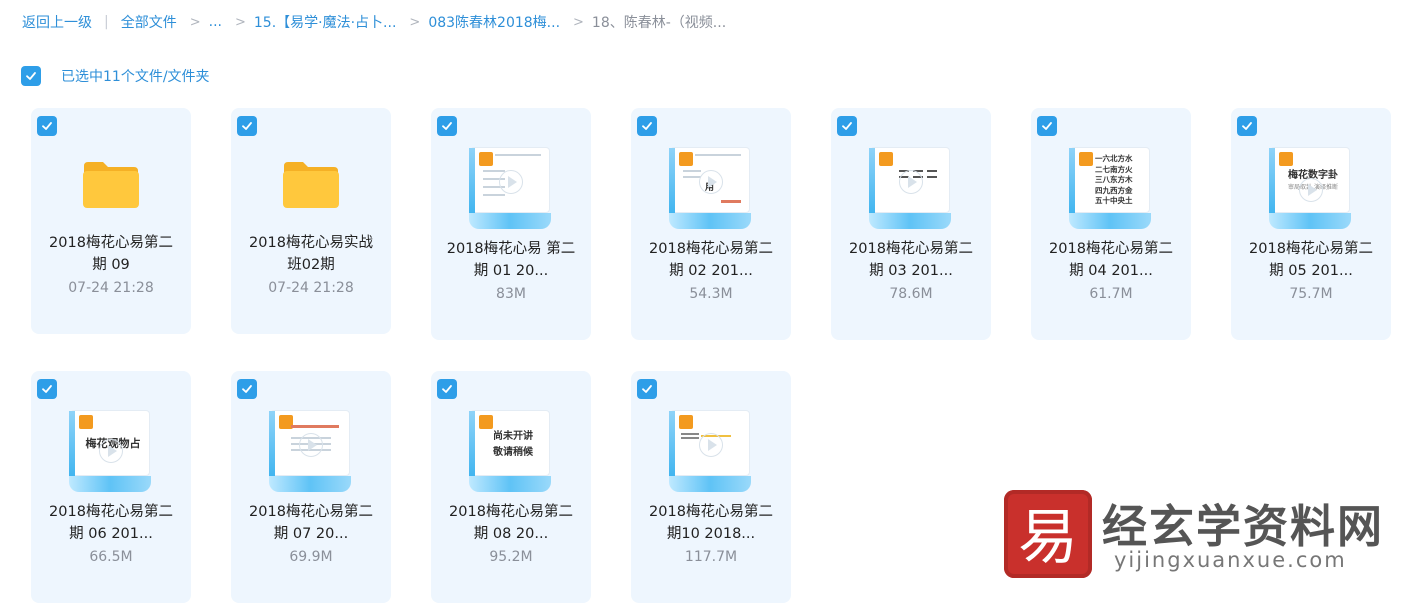 This screenshot has height=606, width=1406. I want to click on site-watermark: 易 经玄学资料网 yijingxuanxue.com, so click(1199, 533).